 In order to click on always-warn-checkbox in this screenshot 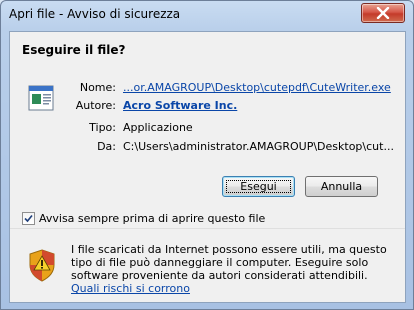, I will do `click(28, 218)`.